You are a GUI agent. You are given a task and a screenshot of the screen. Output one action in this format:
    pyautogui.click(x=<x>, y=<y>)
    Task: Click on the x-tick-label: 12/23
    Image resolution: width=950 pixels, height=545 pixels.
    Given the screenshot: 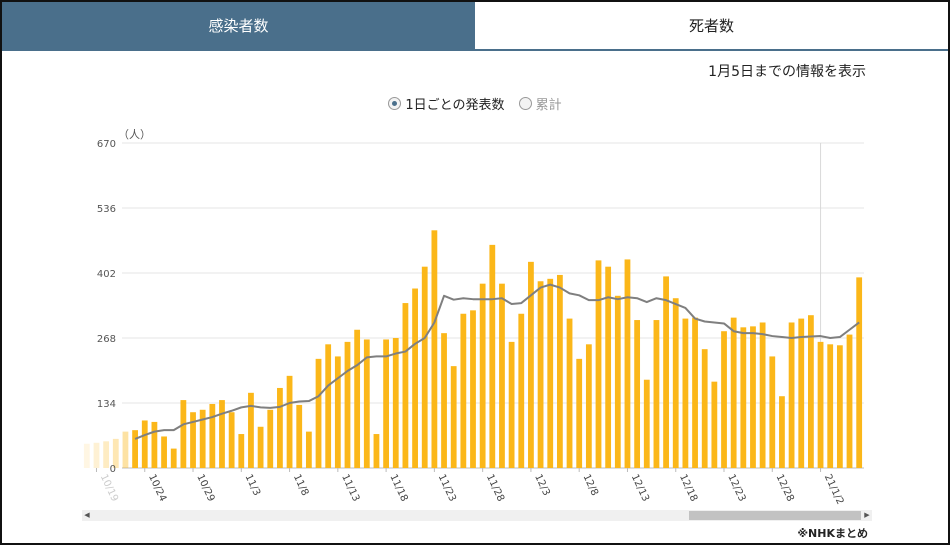 What is the action you would take?
    pyautogui.click(x=736, y=488)
    